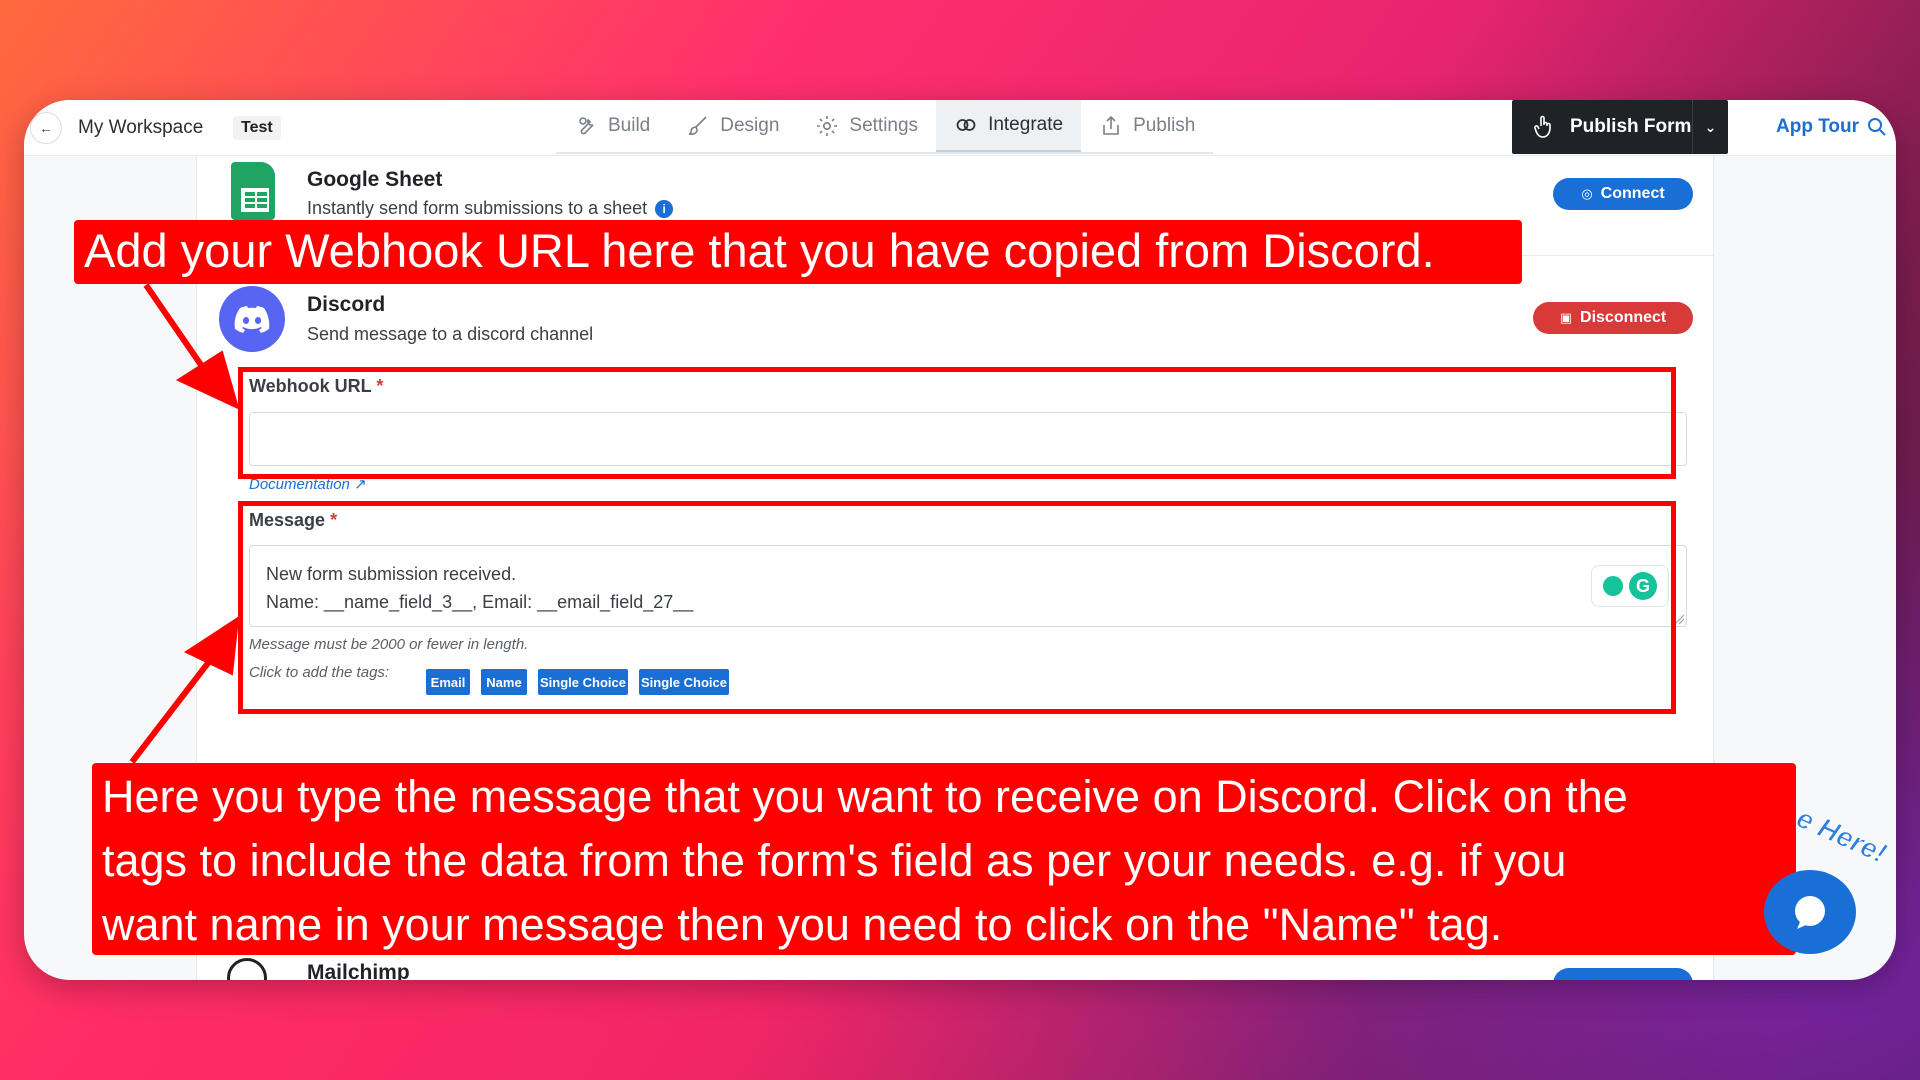 This screenshot has width=1920, height=1080. I want to click on discord-description: Send message to a discord channel, so click(450, 334).